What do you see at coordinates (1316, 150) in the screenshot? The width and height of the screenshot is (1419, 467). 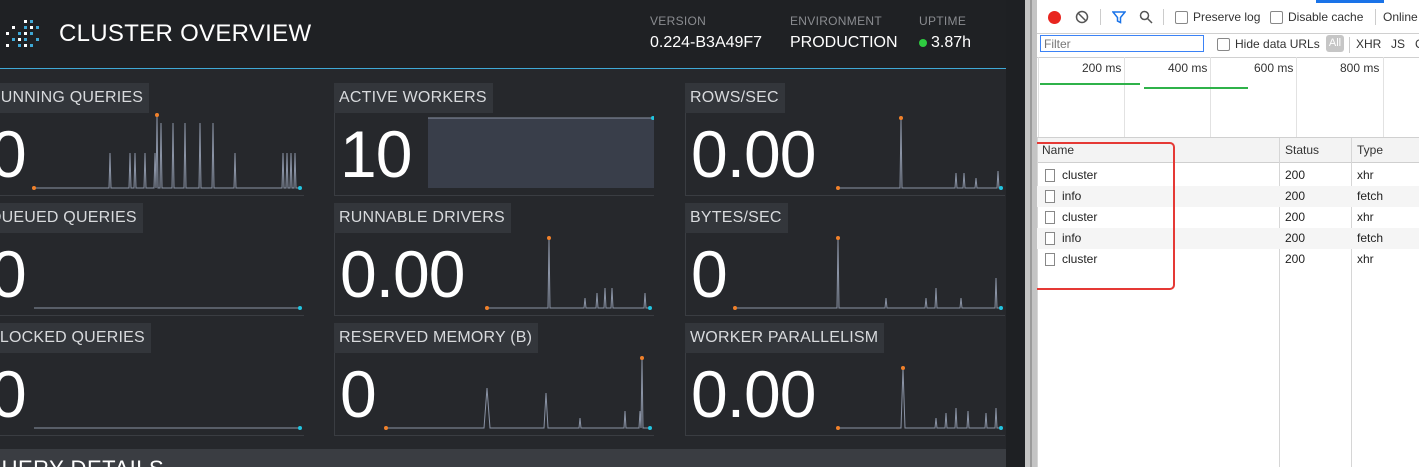 I see `column-header-status: Status` at bounding box center [1316, 150].